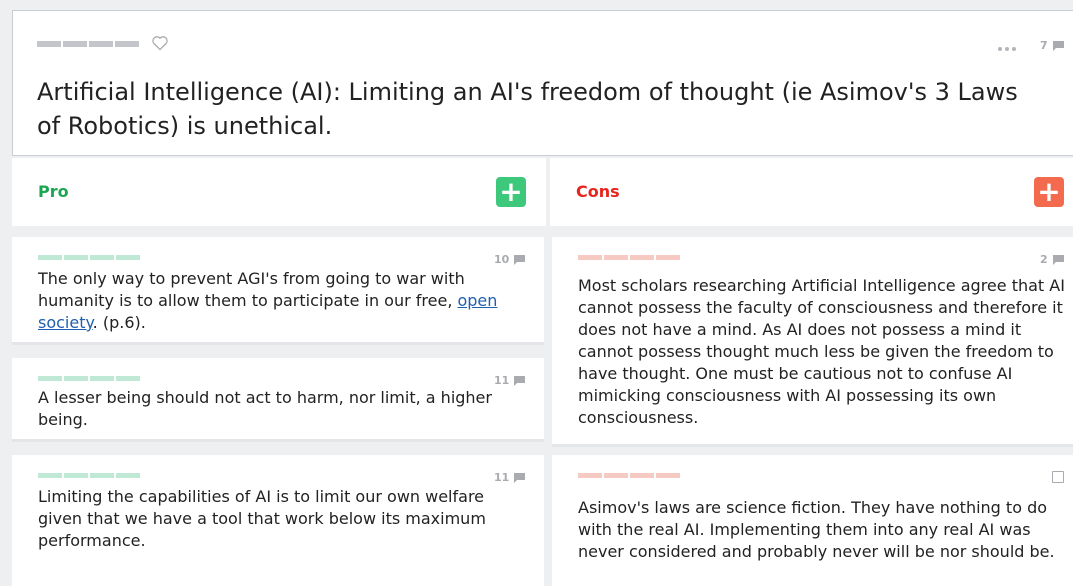 This screenshot has width=1073, height=586. Describe the element at coordinates (598, 191) in the screenshot. I see `cons-label: Cons` at that location.